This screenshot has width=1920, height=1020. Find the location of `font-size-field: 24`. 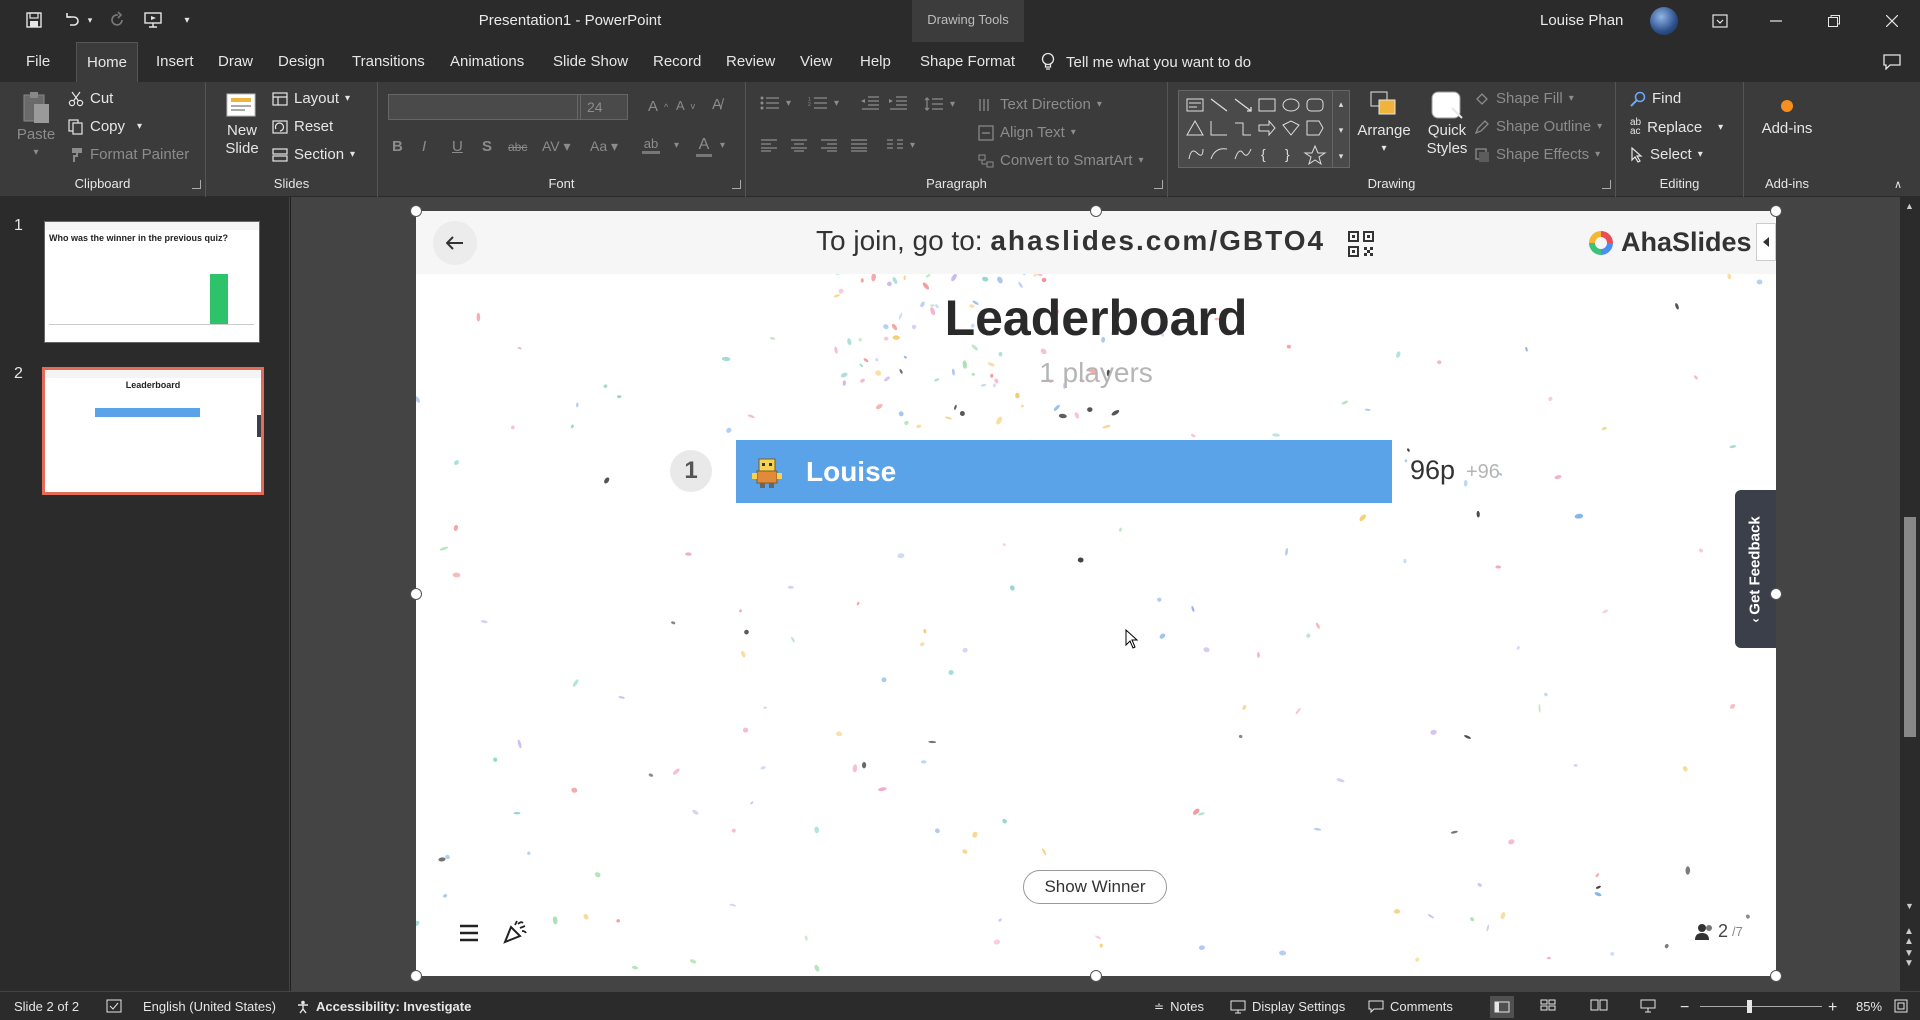

font-size-field: 24 is located at coordinates (604, 107).